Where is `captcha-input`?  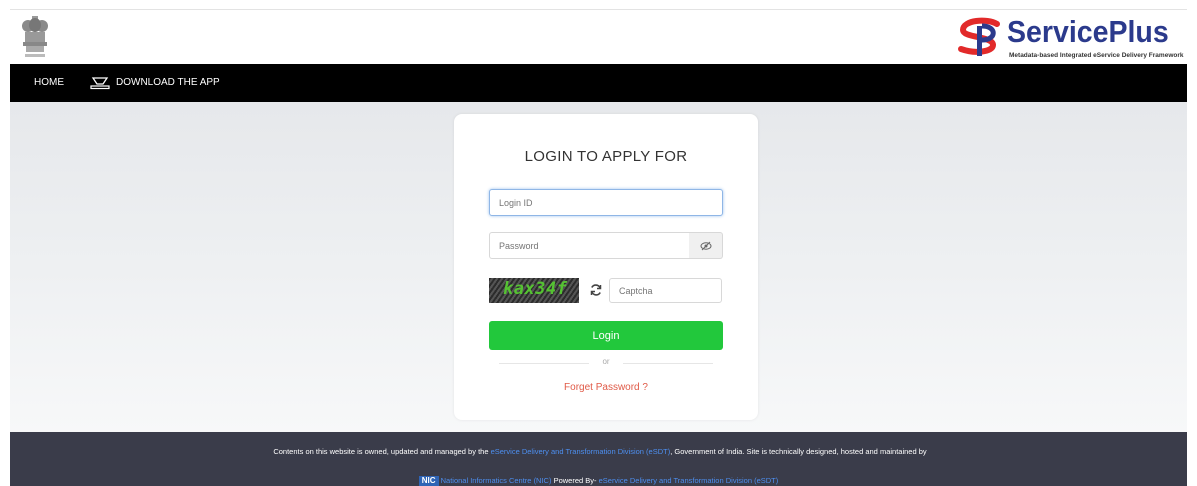 captcha-input is located at coordinates (665, 290).